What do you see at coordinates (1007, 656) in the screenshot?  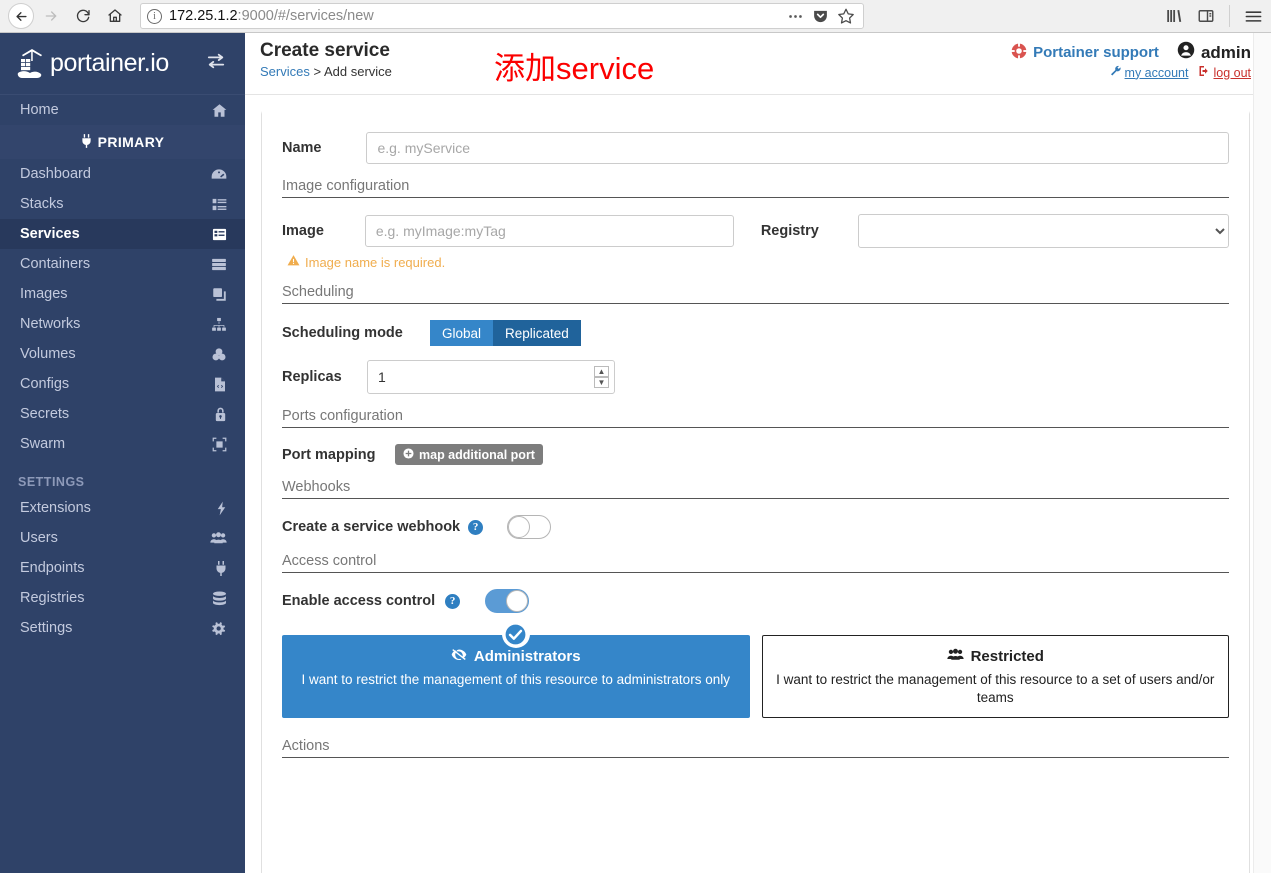 I see `ownership-card-title-text: Restricted` at bounding box center [1007, 656].